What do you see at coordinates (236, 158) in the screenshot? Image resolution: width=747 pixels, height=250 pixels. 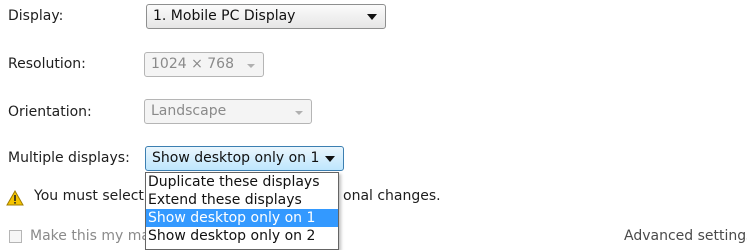 I see `multiple-displays-select-value: Show desktop only on 1` at bounding box center [236, 158].